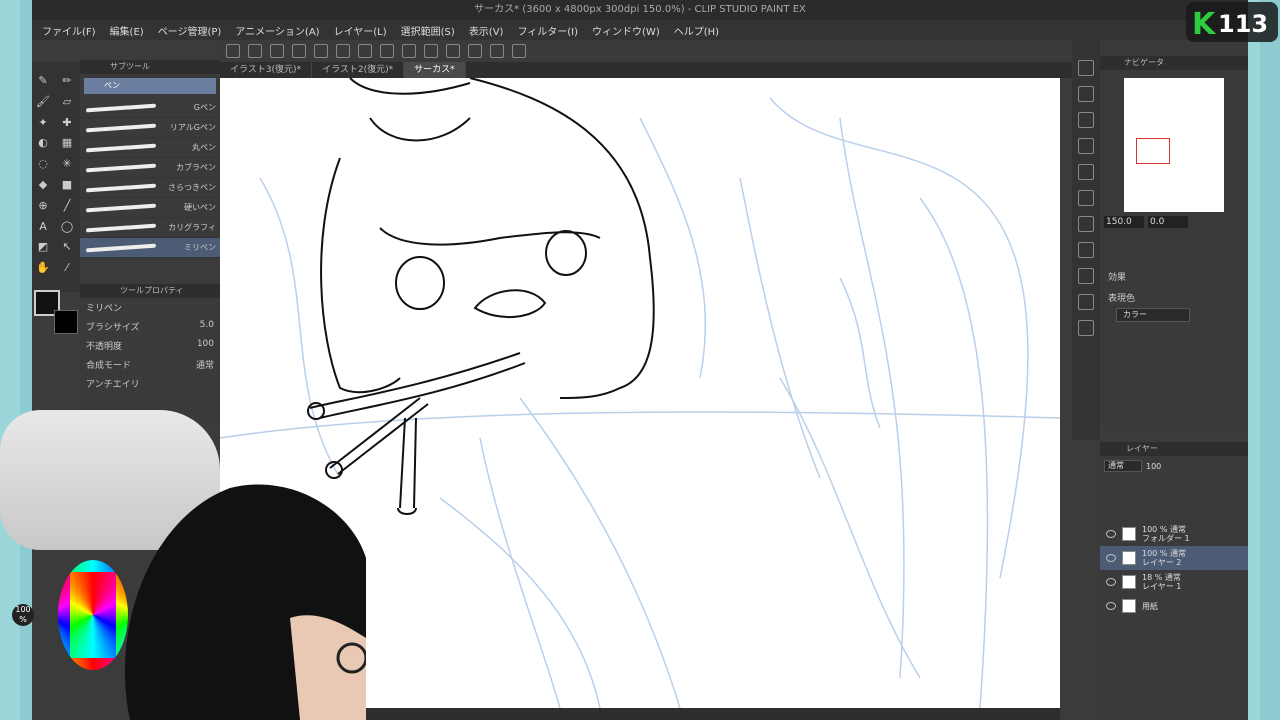 The width and height of the screenshot is (1280, 720). I want to click on brush-kabura-pen: カブラペン, so click(150, 168).